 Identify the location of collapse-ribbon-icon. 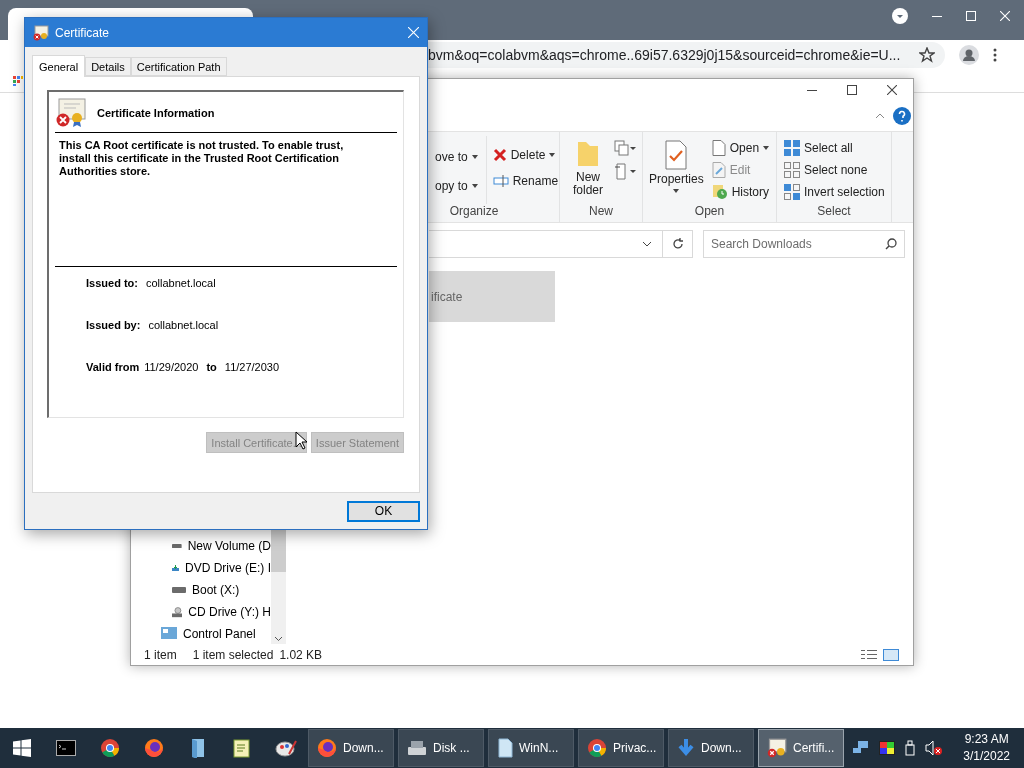
(880, 116).